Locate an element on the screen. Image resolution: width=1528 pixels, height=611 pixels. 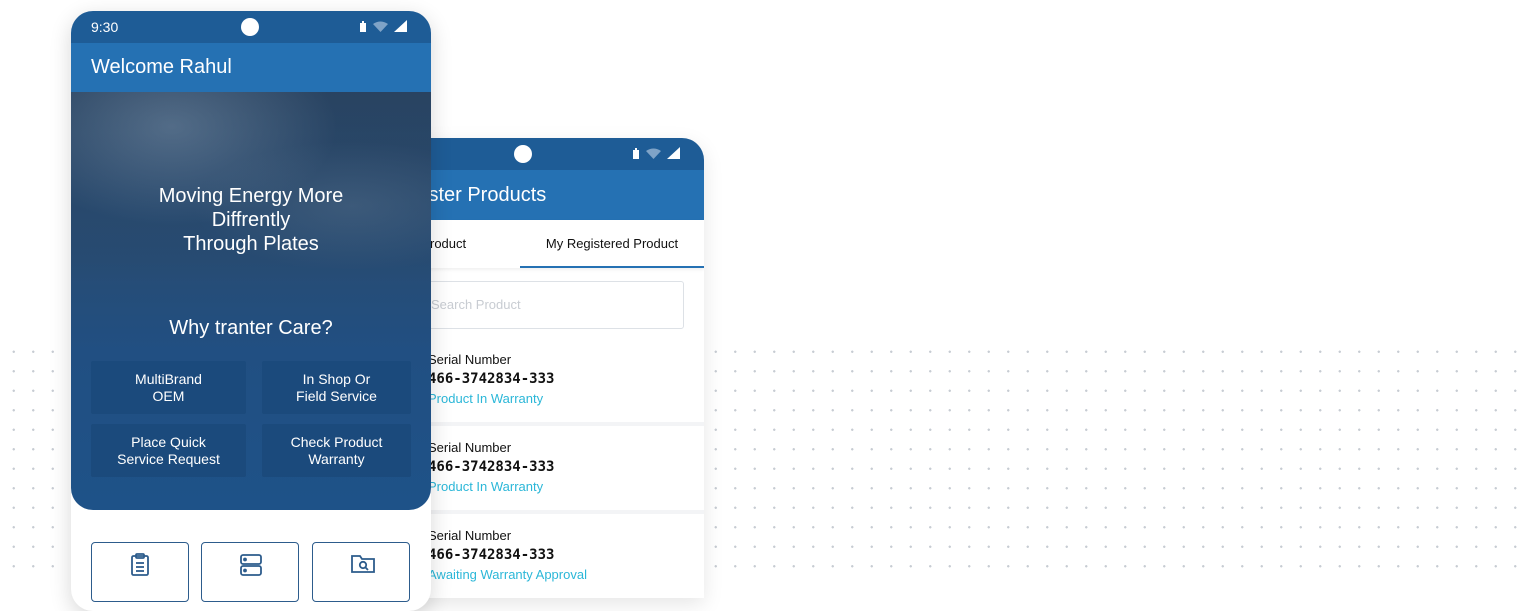
hero-line: Diffrently is located at coordinates (251, 220).